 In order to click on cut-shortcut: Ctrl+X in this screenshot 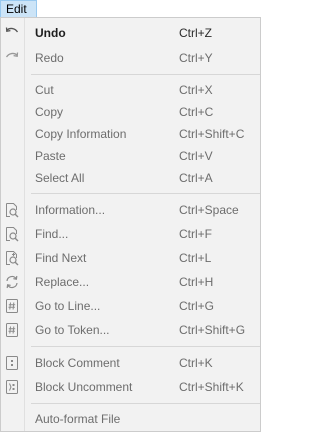, I will do `click(196, 90)`.